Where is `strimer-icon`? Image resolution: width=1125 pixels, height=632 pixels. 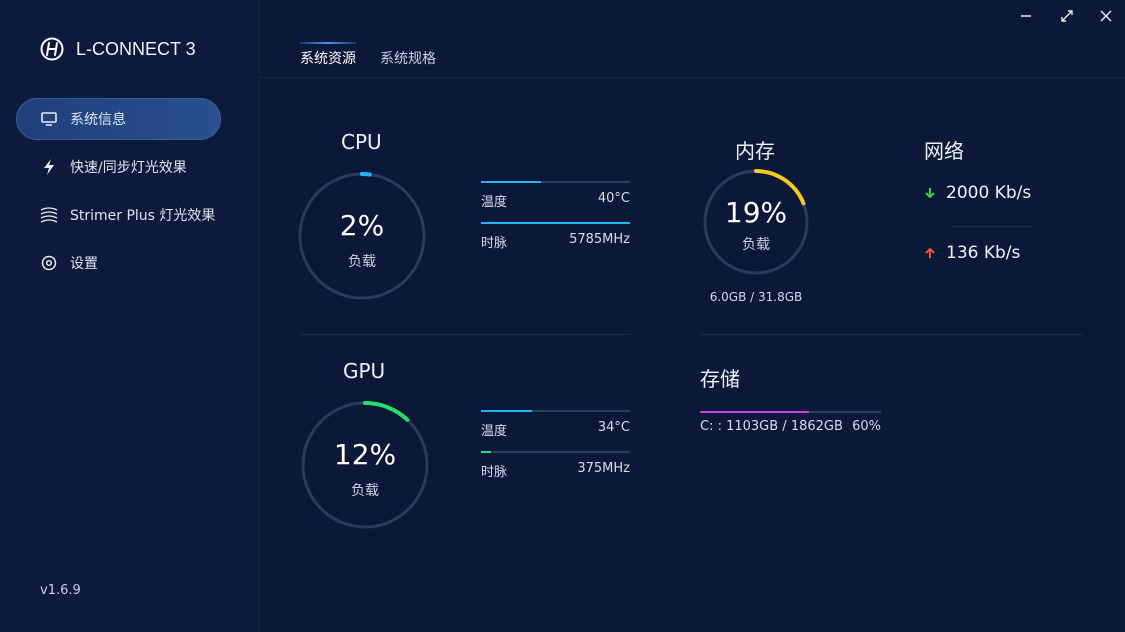 strimer-icon is located at coordinates (49, 215).